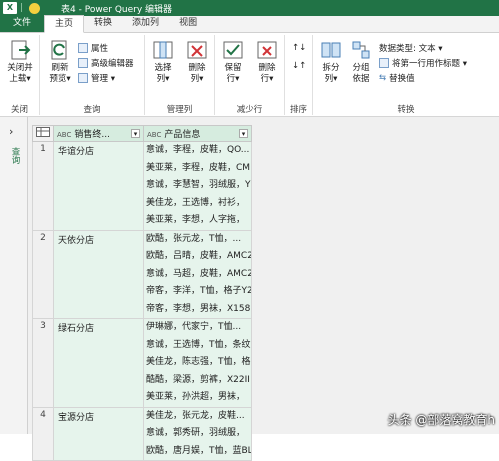 Image resolution: width=499 pixels, height=461 pixels. Describe the element at coordinates (331, 62) in the screenshot. I see `split-column-button: 拆分 列▾` at that location.